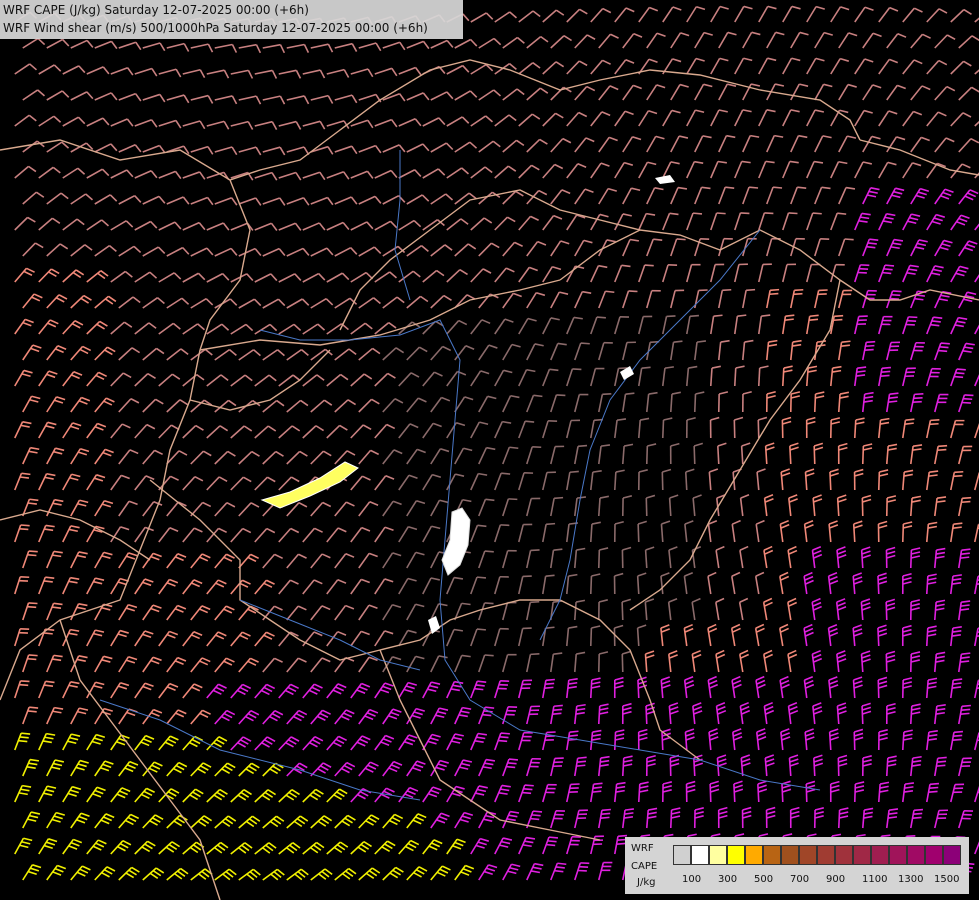  What do you see at coordinates (646, 882) in the screenshot?
I see `legend-label-unit: J/kg` at bounding box center [646, 882].